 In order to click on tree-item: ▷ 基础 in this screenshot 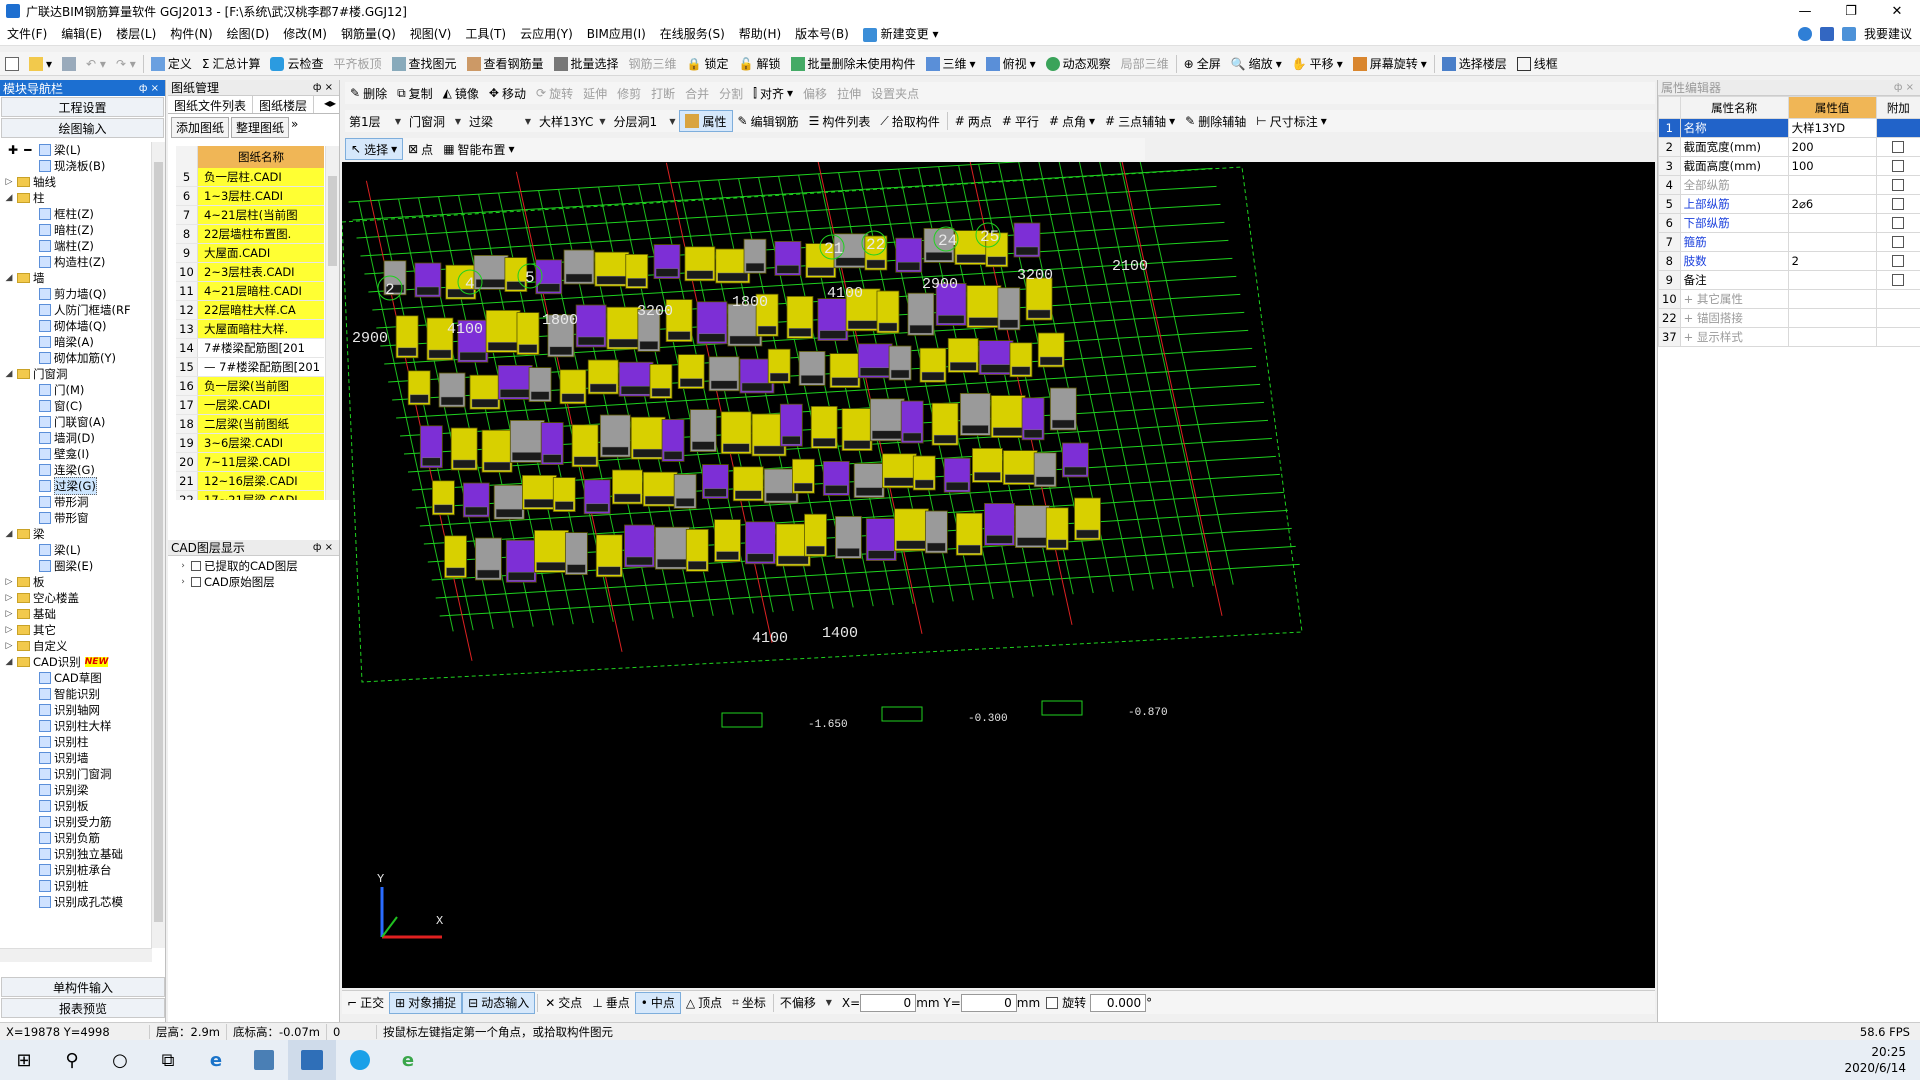, I will do `click(76, 614)`.